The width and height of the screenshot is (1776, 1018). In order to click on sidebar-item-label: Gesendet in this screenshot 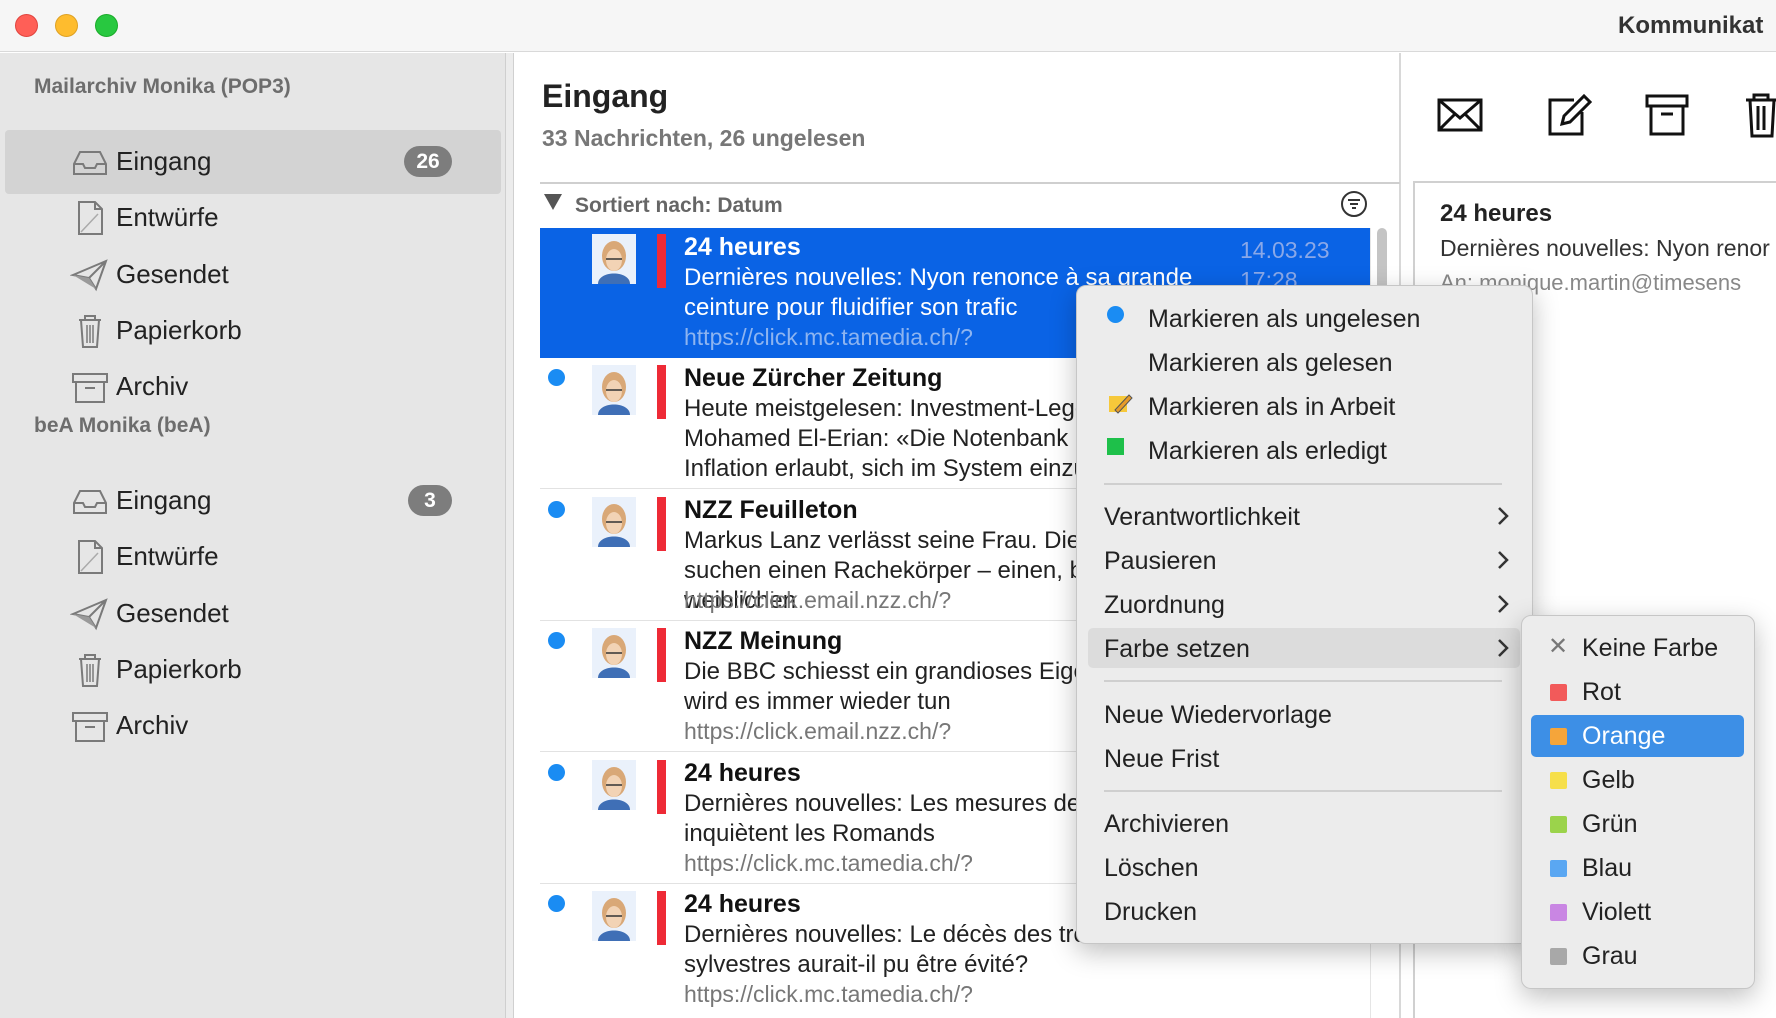, I will do `click(172, 274)`.